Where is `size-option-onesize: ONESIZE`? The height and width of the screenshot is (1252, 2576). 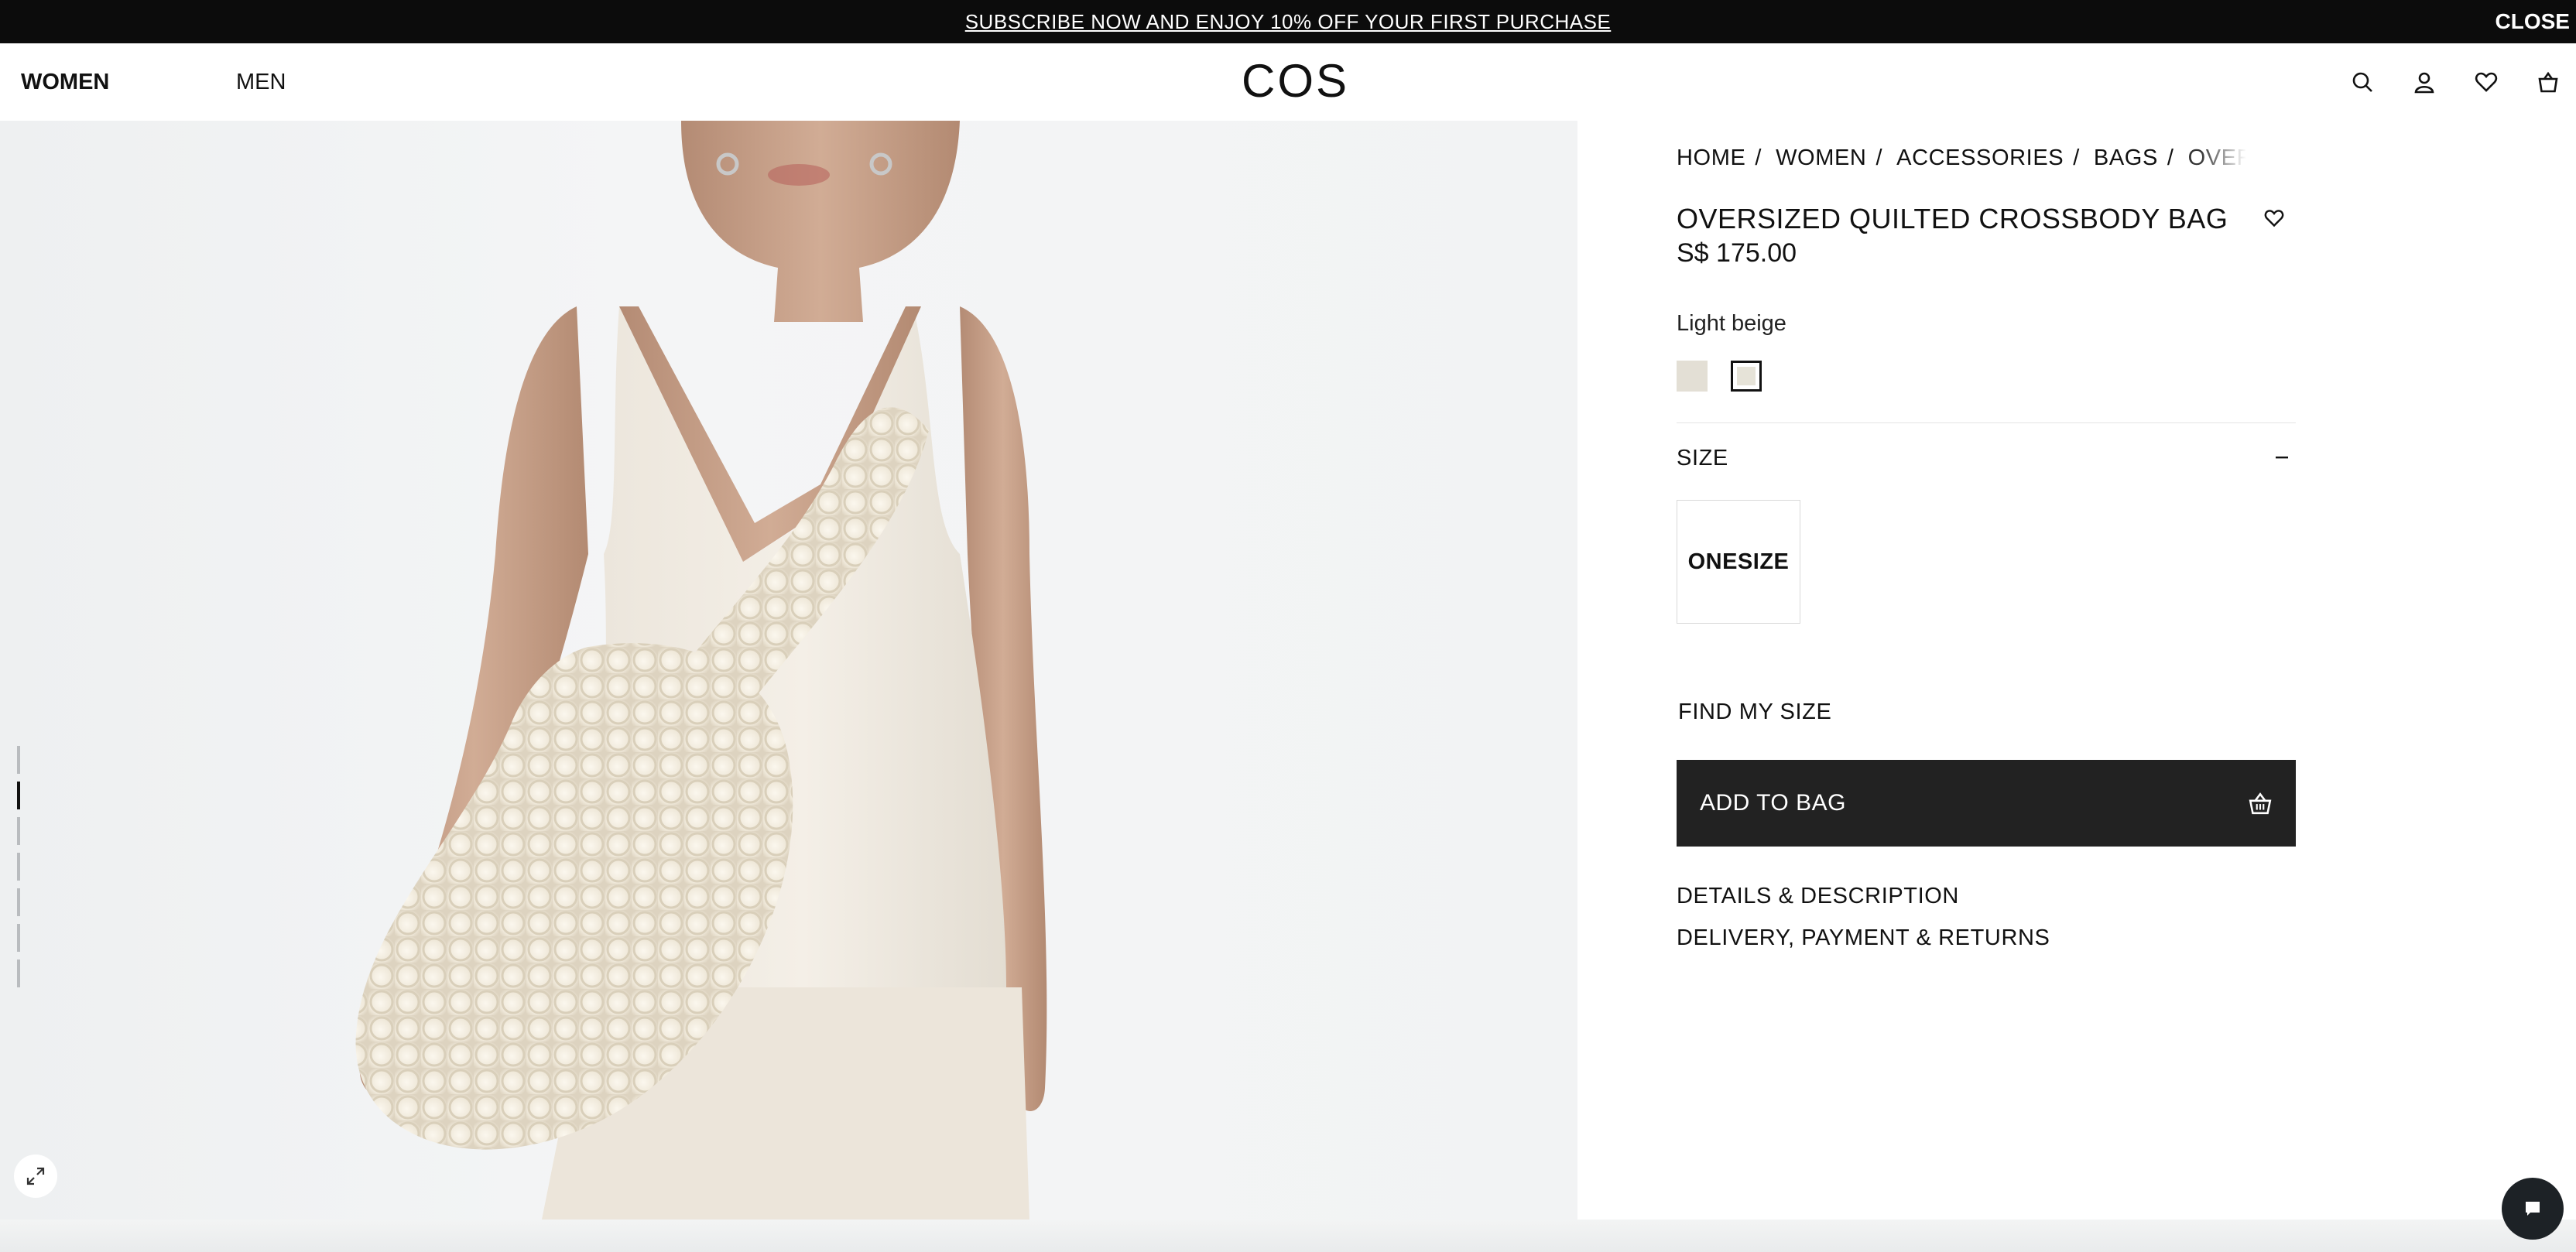 size-option-onesize: ONESIZE is located at coordinates (1738, 562).